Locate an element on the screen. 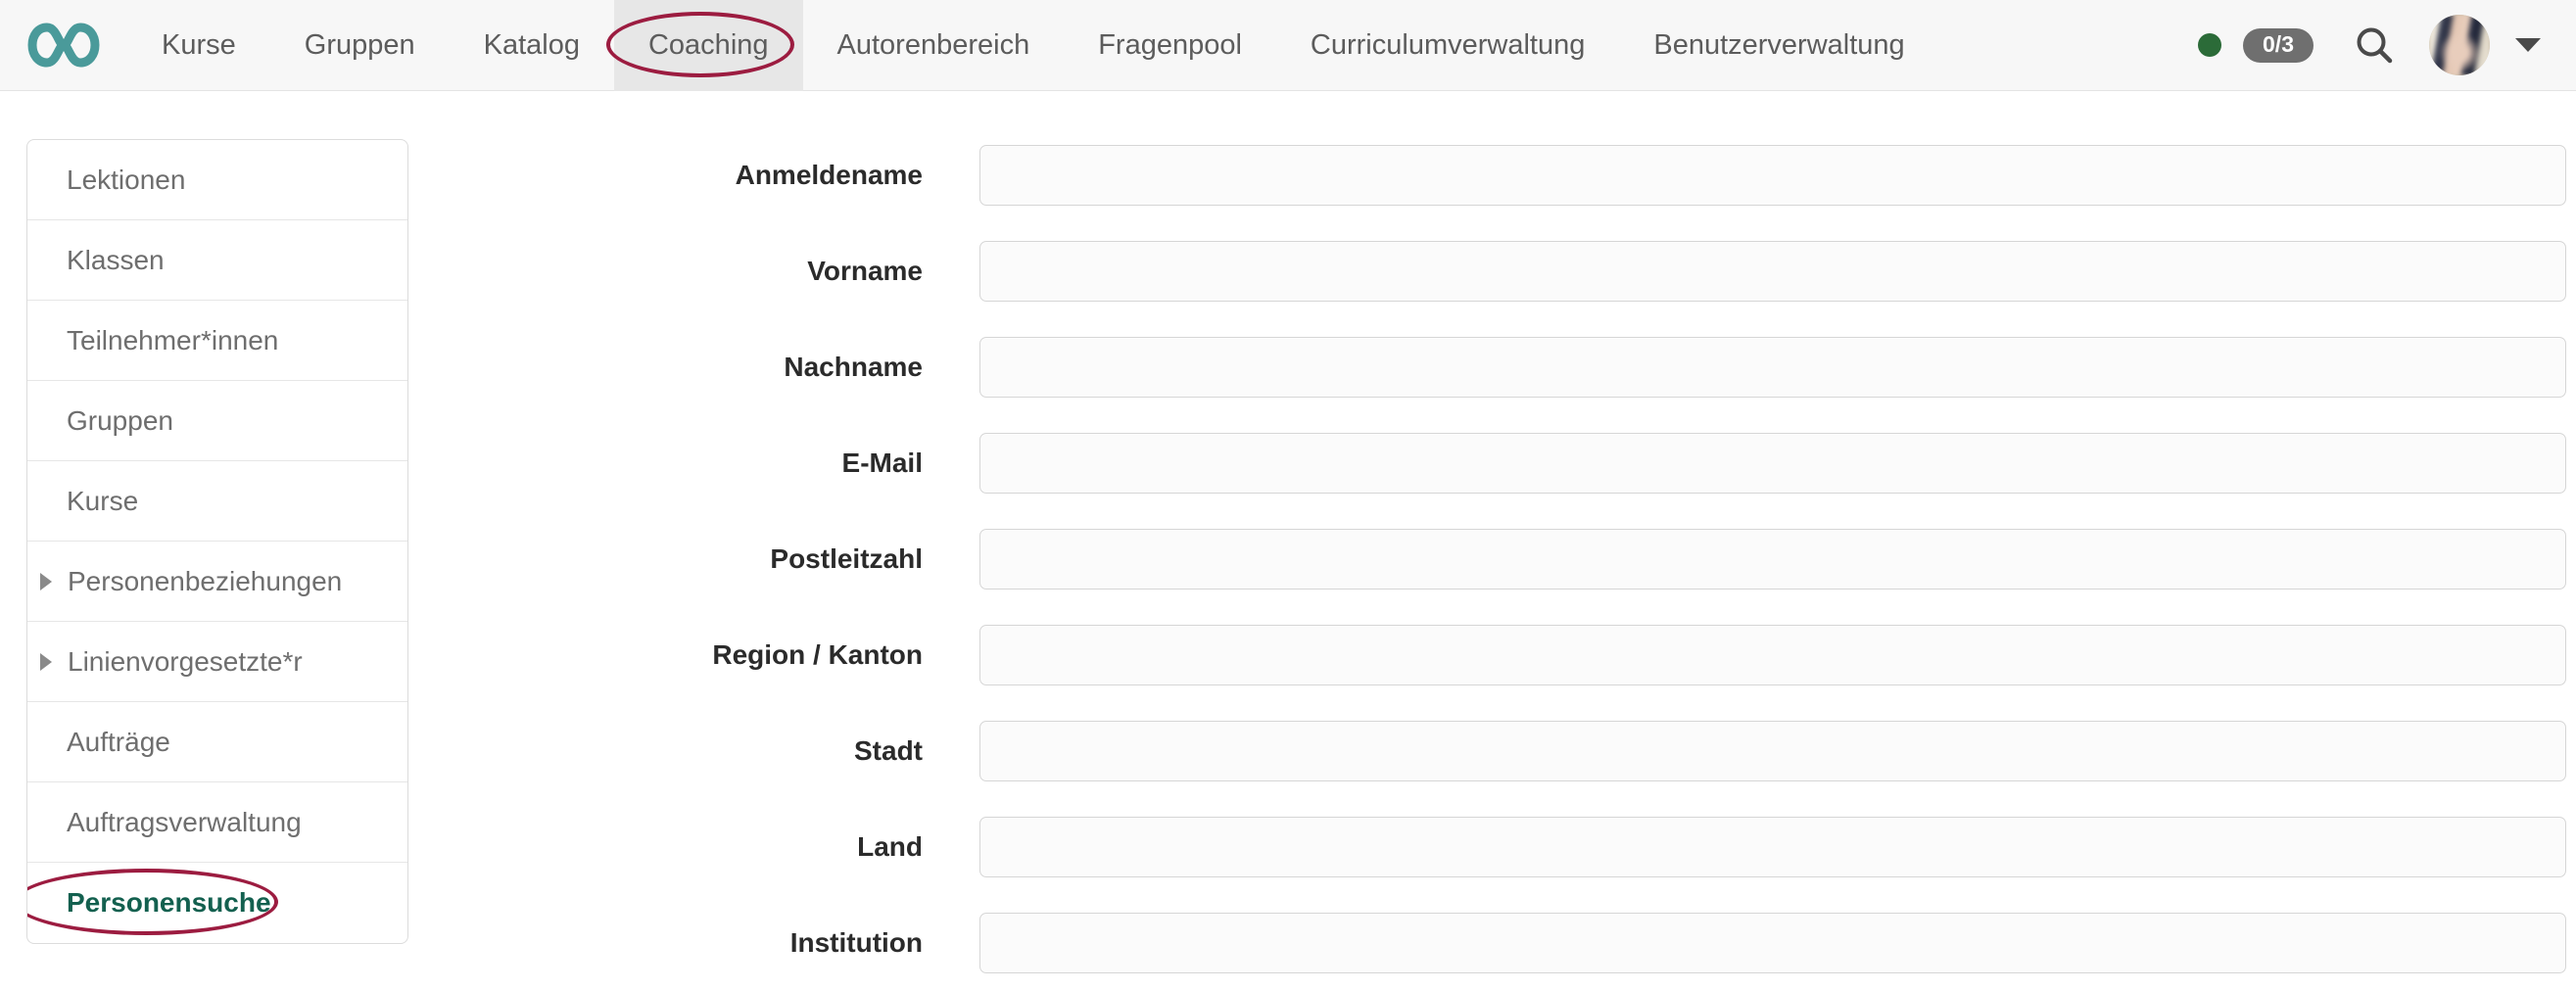 This screenshot has height=991, width=2576. nav-item-gruppen: Gruppen is located at coordinates (360, 45).